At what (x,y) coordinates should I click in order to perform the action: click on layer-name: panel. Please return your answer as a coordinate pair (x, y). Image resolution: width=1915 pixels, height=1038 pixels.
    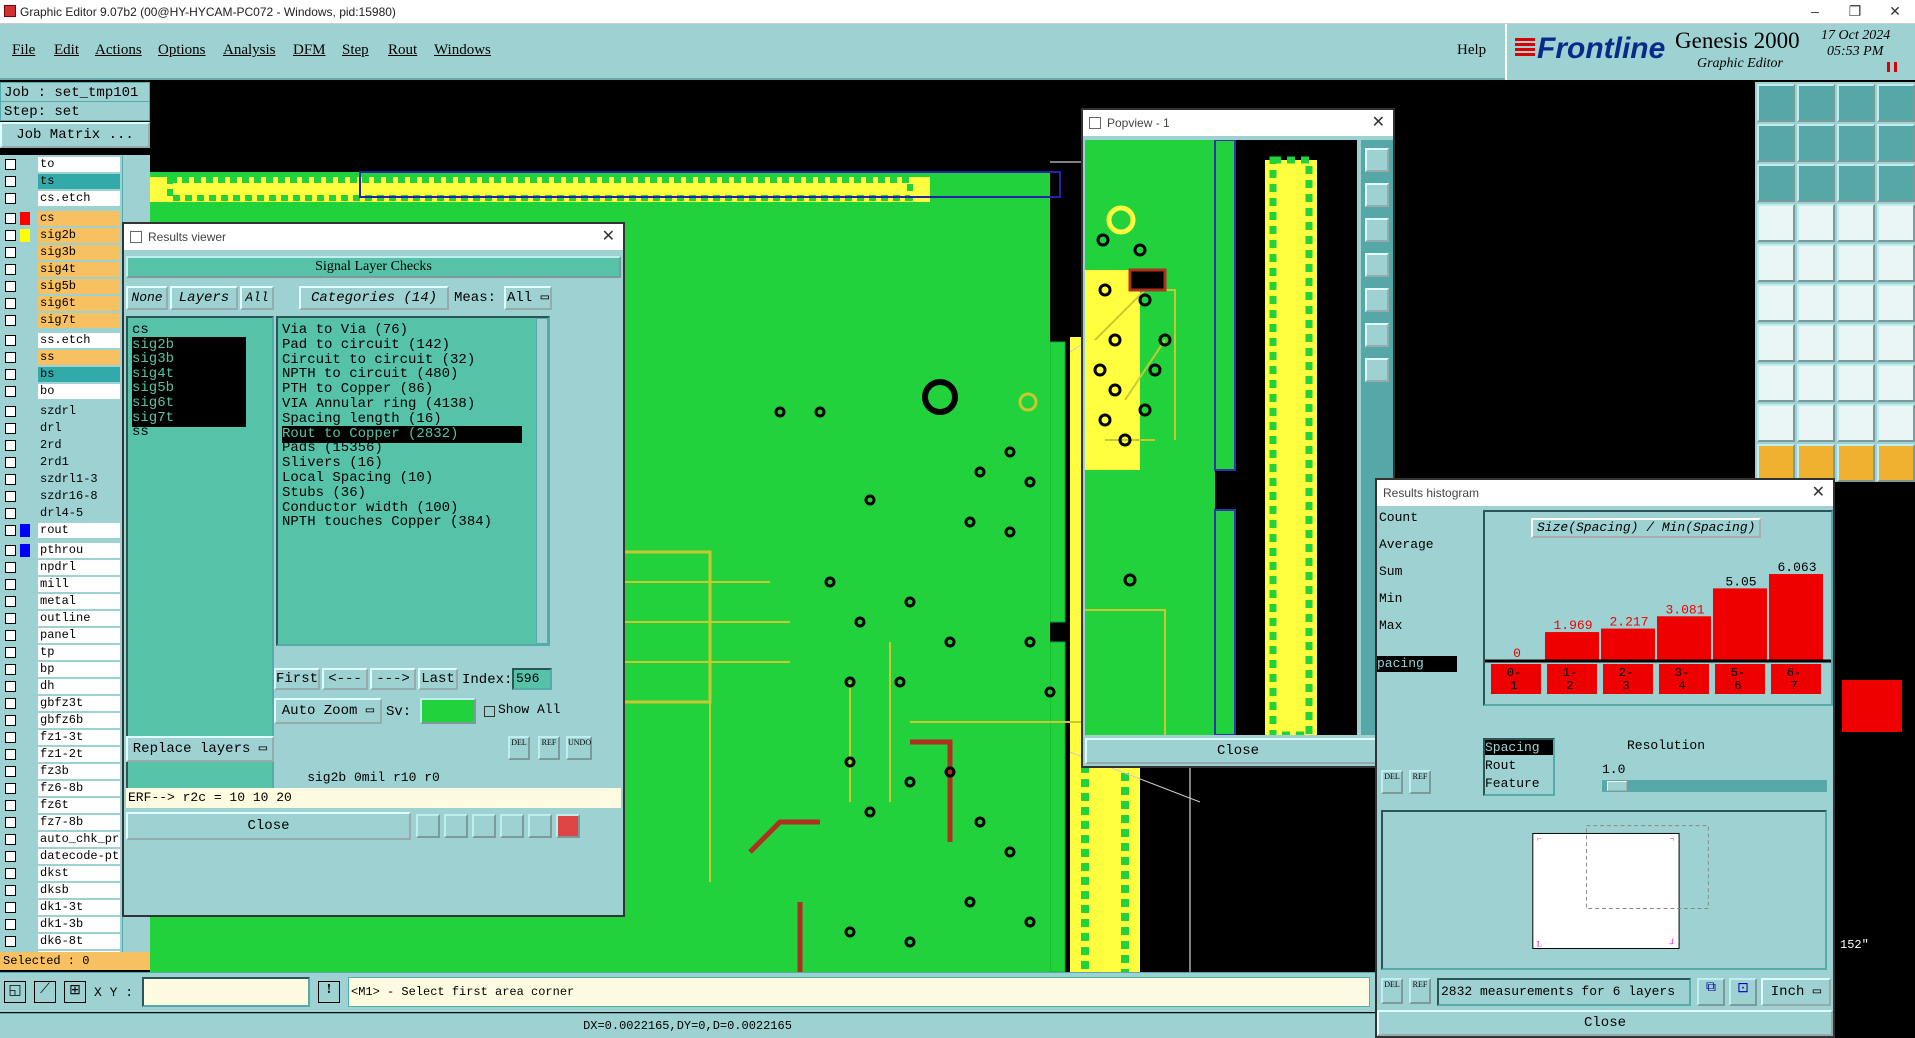
    Looking at the image, I should click on (79, 635).